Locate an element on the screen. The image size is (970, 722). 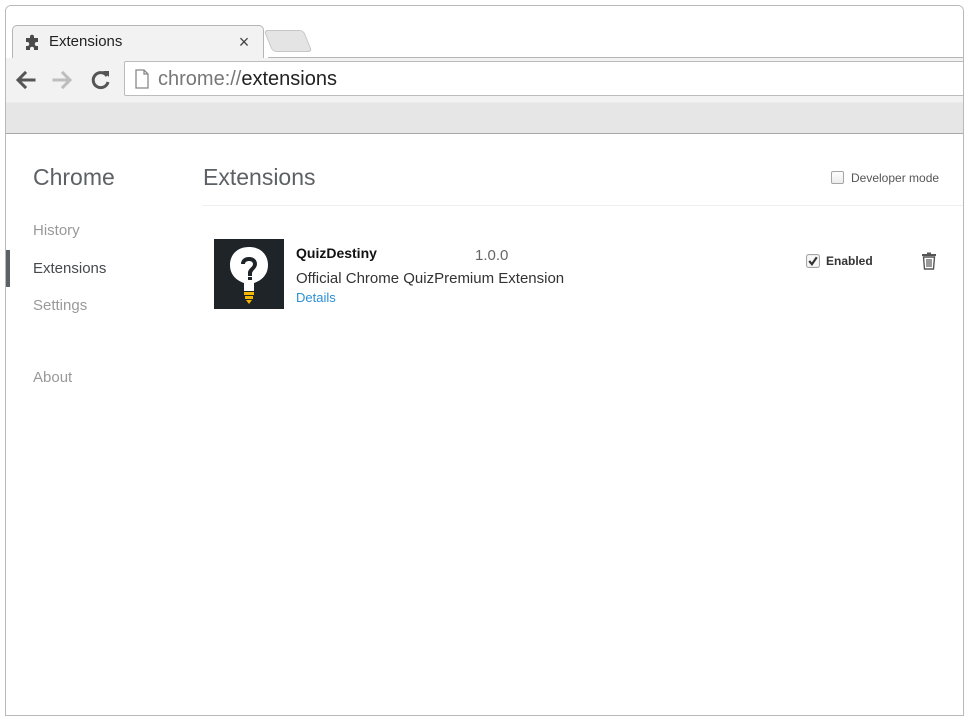
url-text: chrome://extensions is located at coordinates (247, 79).